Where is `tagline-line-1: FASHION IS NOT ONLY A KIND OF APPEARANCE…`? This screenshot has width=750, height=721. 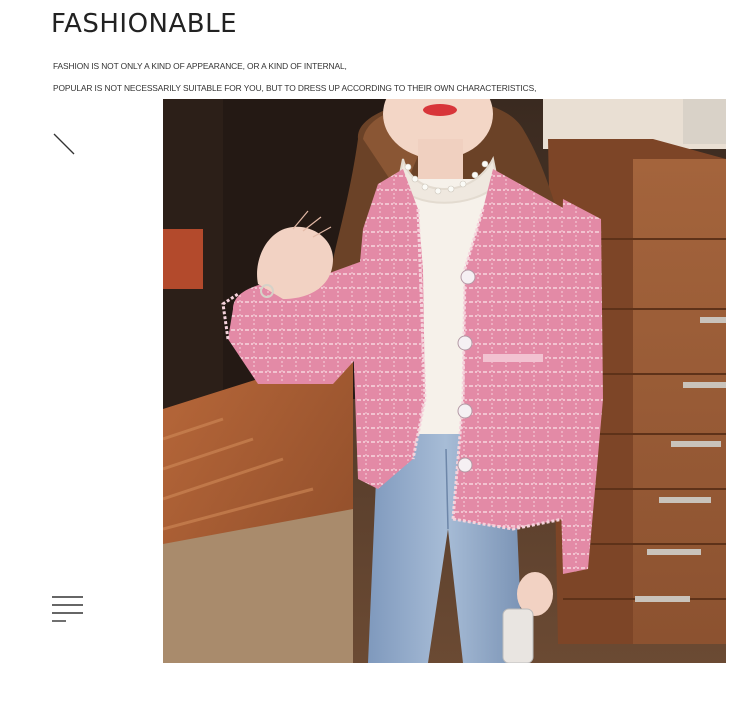 tagline-line-1: FASHION IS NOT ONLY A KIND OF APPEARANCE… is located at coordinates (200, 66).